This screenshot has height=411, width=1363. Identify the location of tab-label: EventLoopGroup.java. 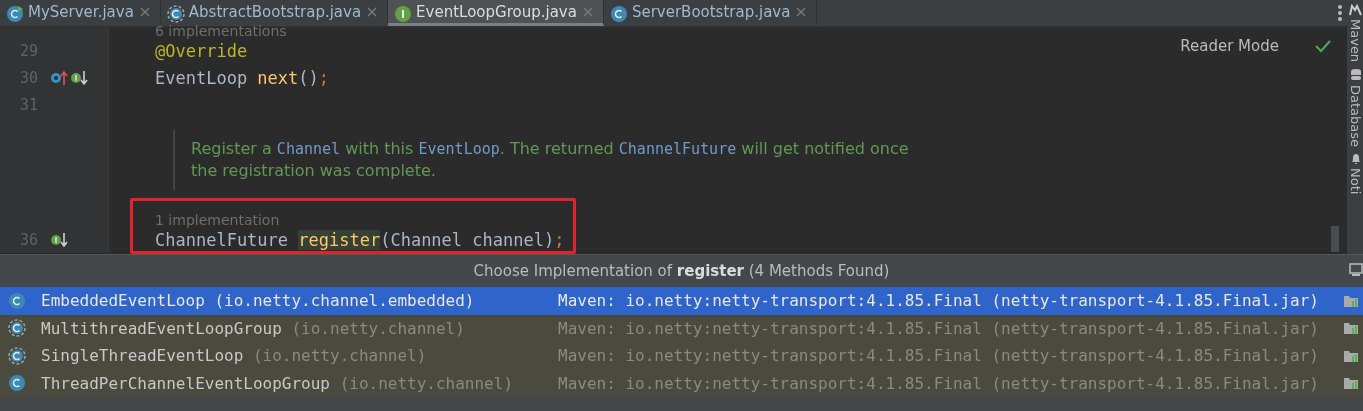
(496, 11).